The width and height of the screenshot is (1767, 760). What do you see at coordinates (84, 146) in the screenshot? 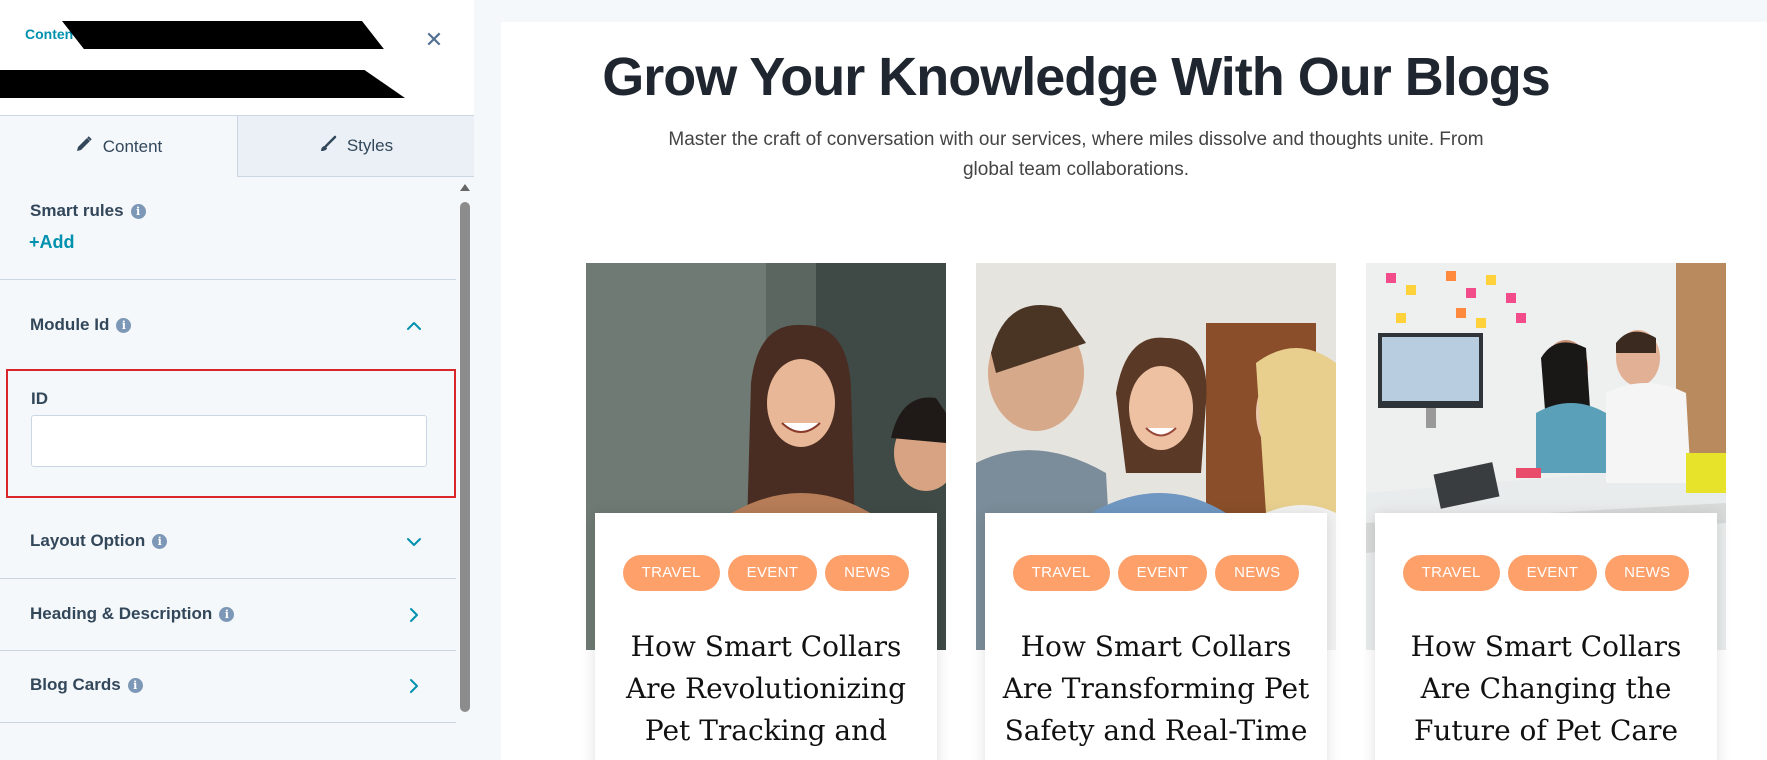
I see `pencil-icon` at bounding box center [84, 146].